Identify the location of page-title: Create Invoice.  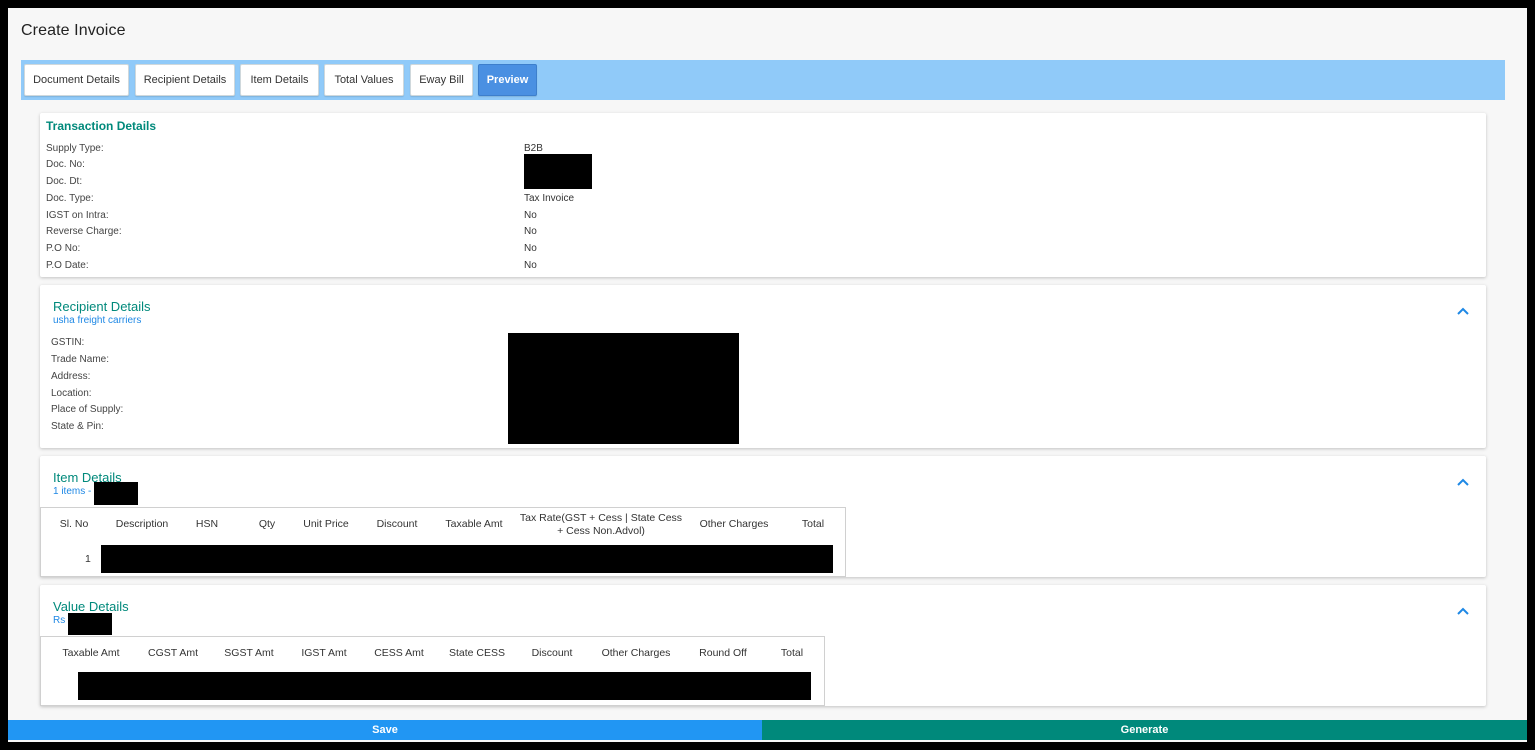
(73, 30).